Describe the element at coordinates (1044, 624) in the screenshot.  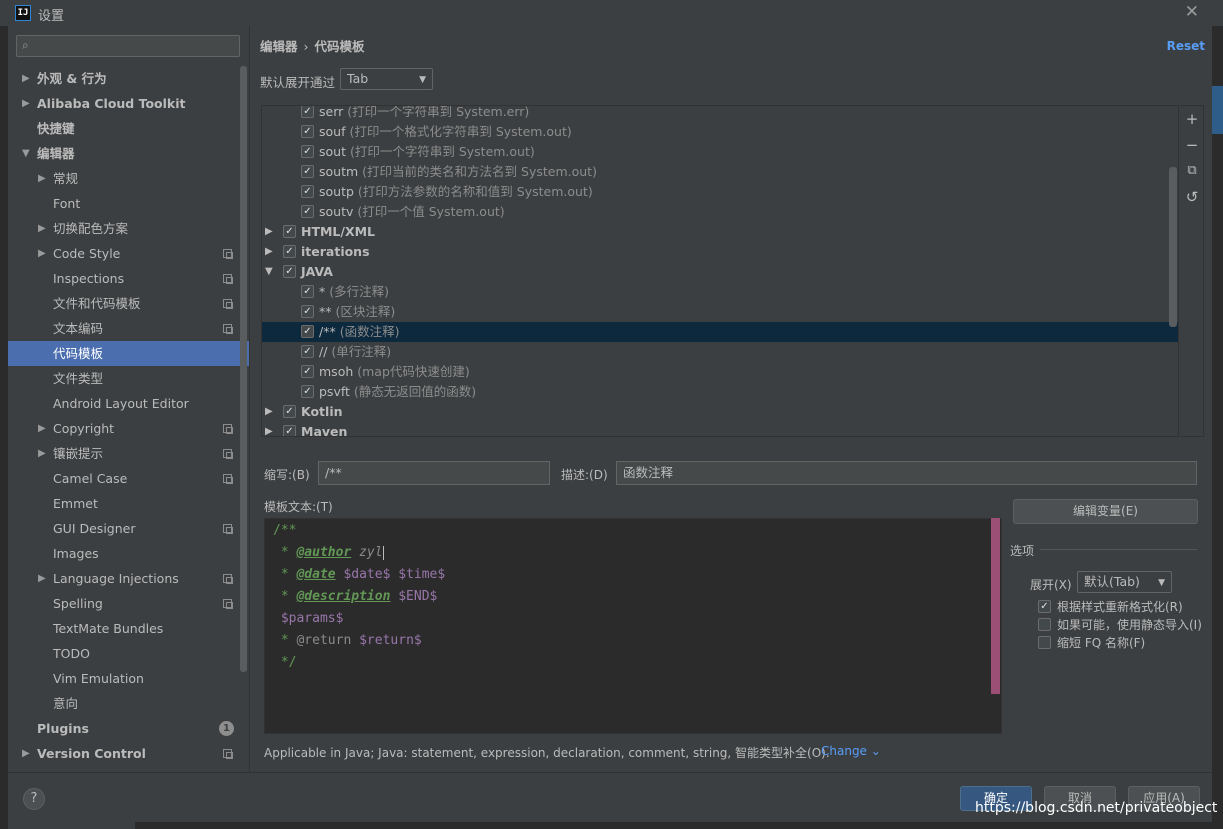
I see `static-import-checkbox` at that location.